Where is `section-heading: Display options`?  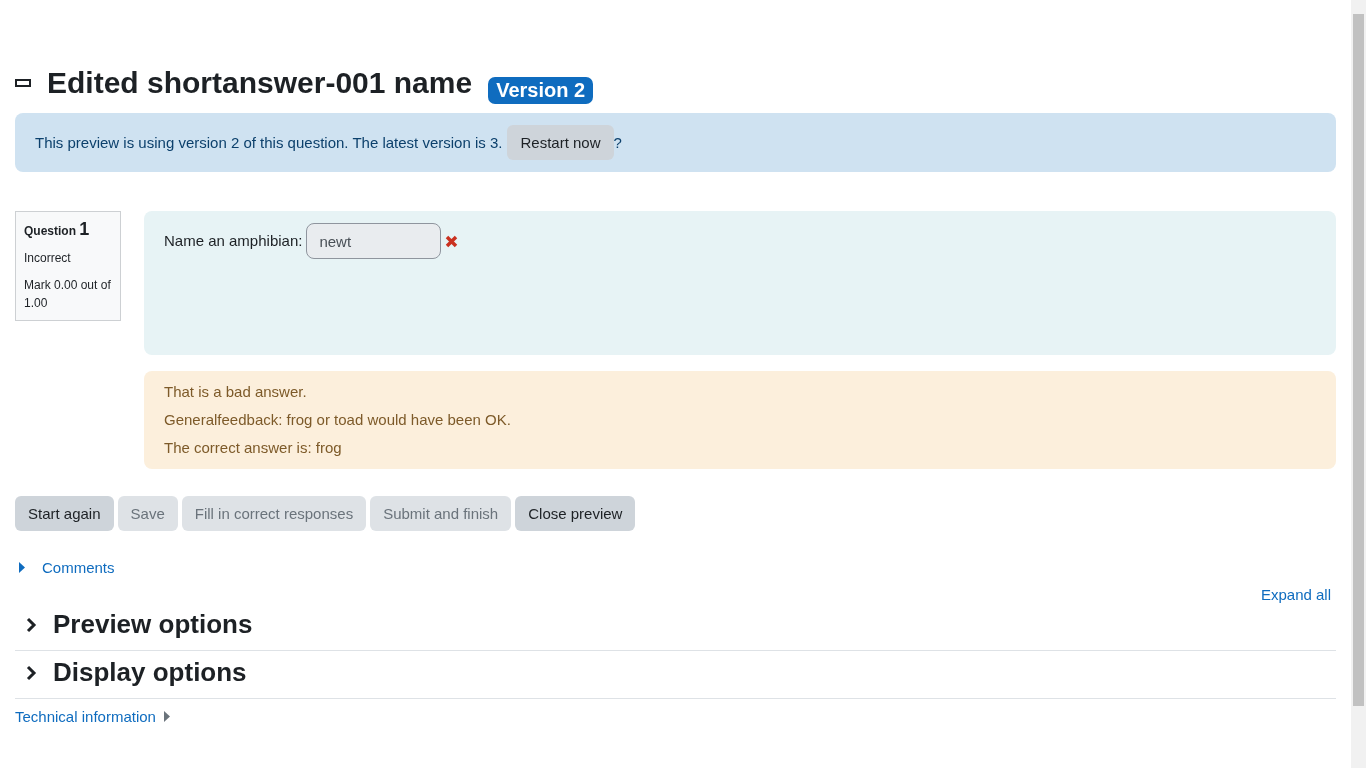
section-heading: Display options is located at coordinates (150, 672).